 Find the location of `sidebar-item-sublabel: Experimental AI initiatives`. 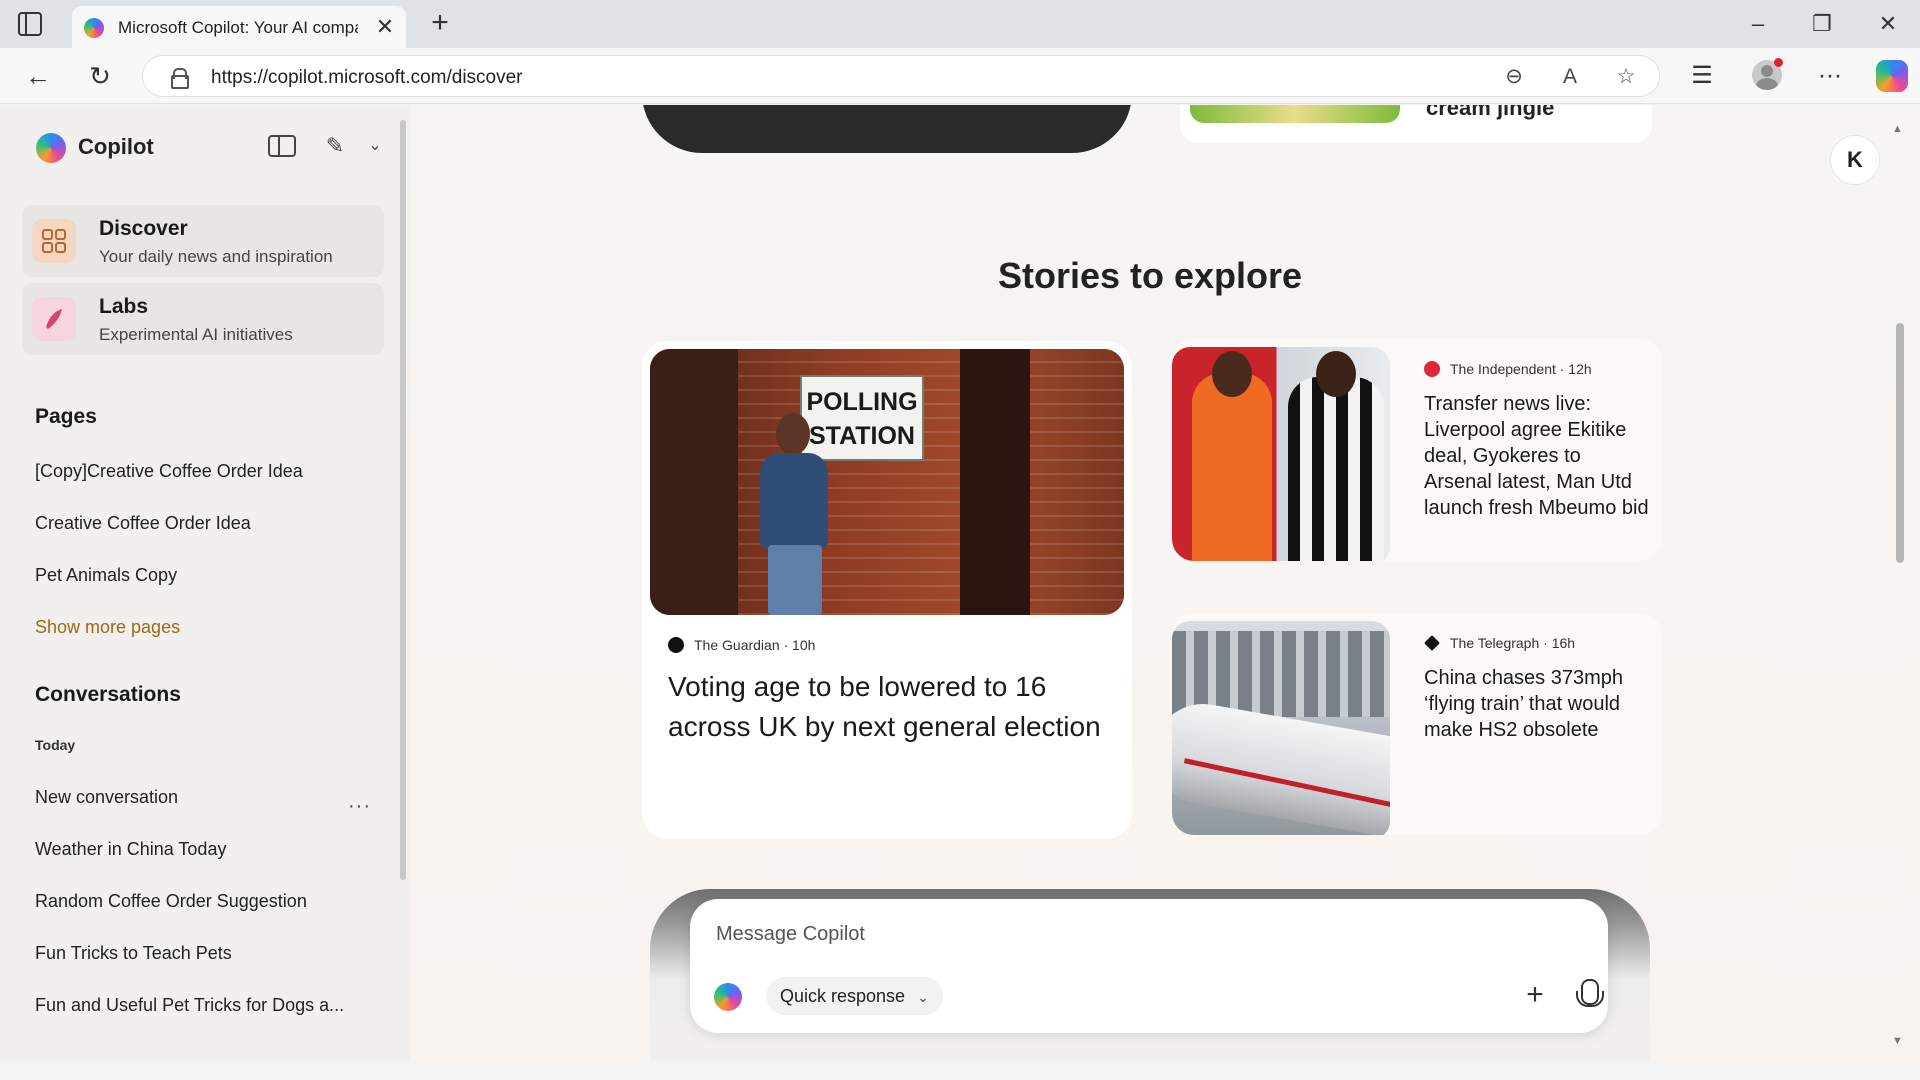

sidebar-item-sublabel: Experimental AI initiatives is located at coordinates (196, 334).